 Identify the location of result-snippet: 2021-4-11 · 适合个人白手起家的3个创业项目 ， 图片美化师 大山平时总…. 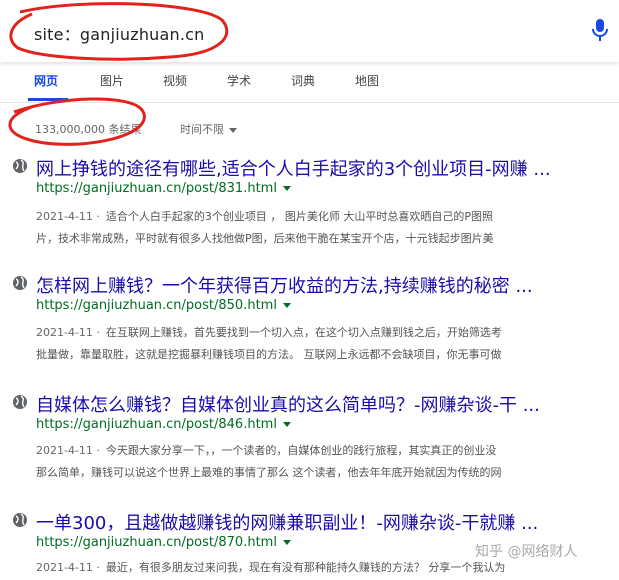
(264, 216).